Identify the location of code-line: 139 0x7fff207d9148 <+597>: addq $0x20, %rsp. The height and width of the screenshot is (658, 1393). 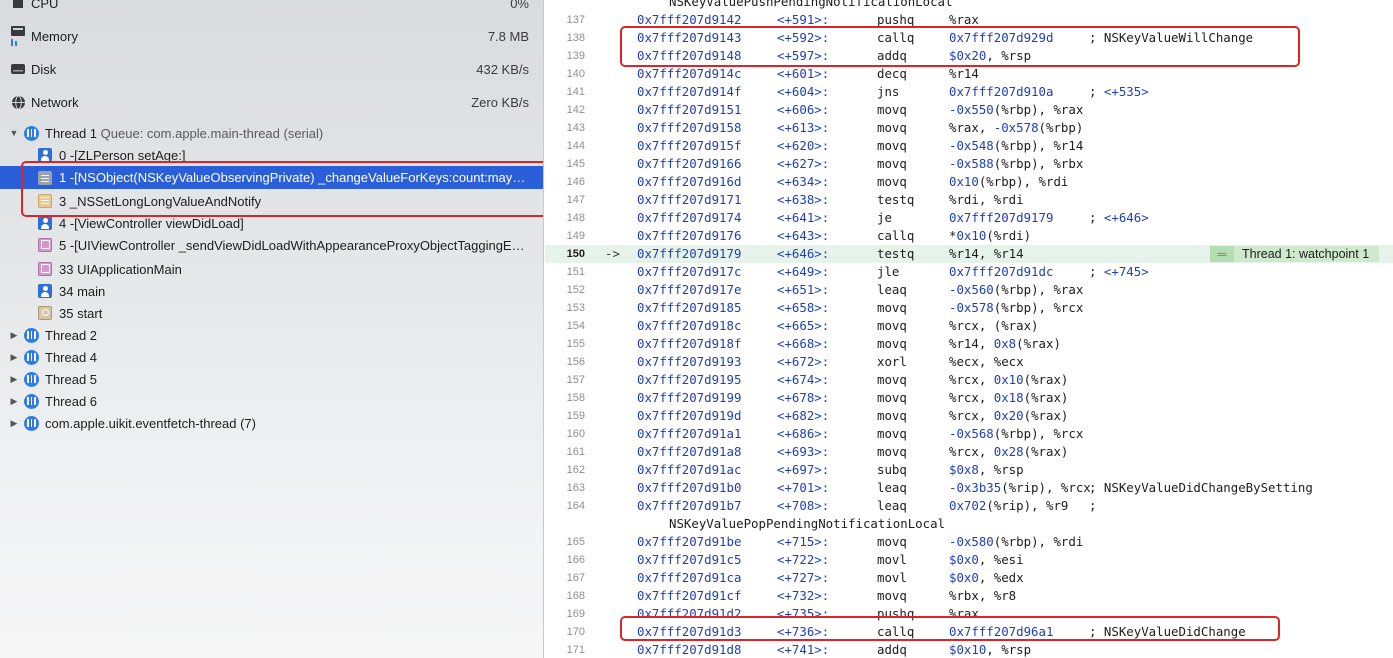
(969, 56).